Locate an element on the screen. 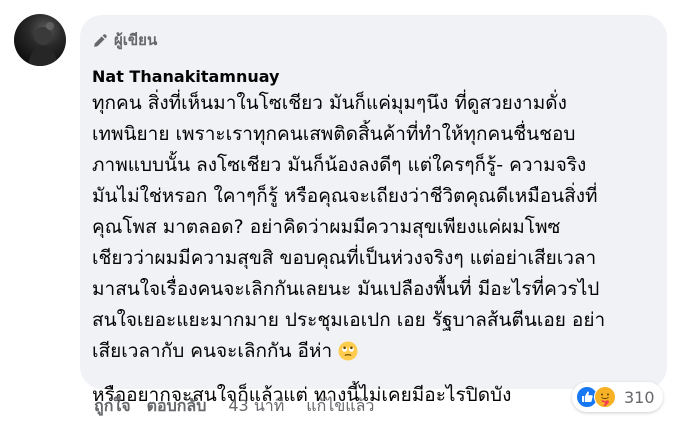 This screenshot has width=700, height=431. author-badge-label: ผู้เขียน is located at coordinates (136, 40).